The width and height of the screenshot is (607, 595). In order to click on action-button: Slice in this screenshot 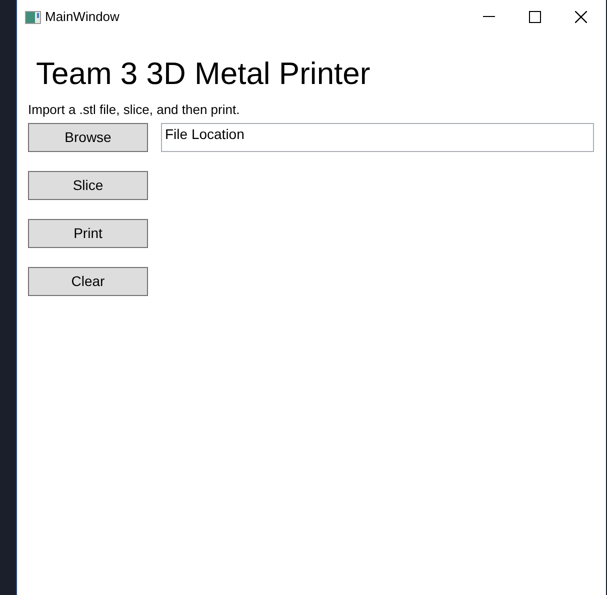, I will do `click(88, 185)`.